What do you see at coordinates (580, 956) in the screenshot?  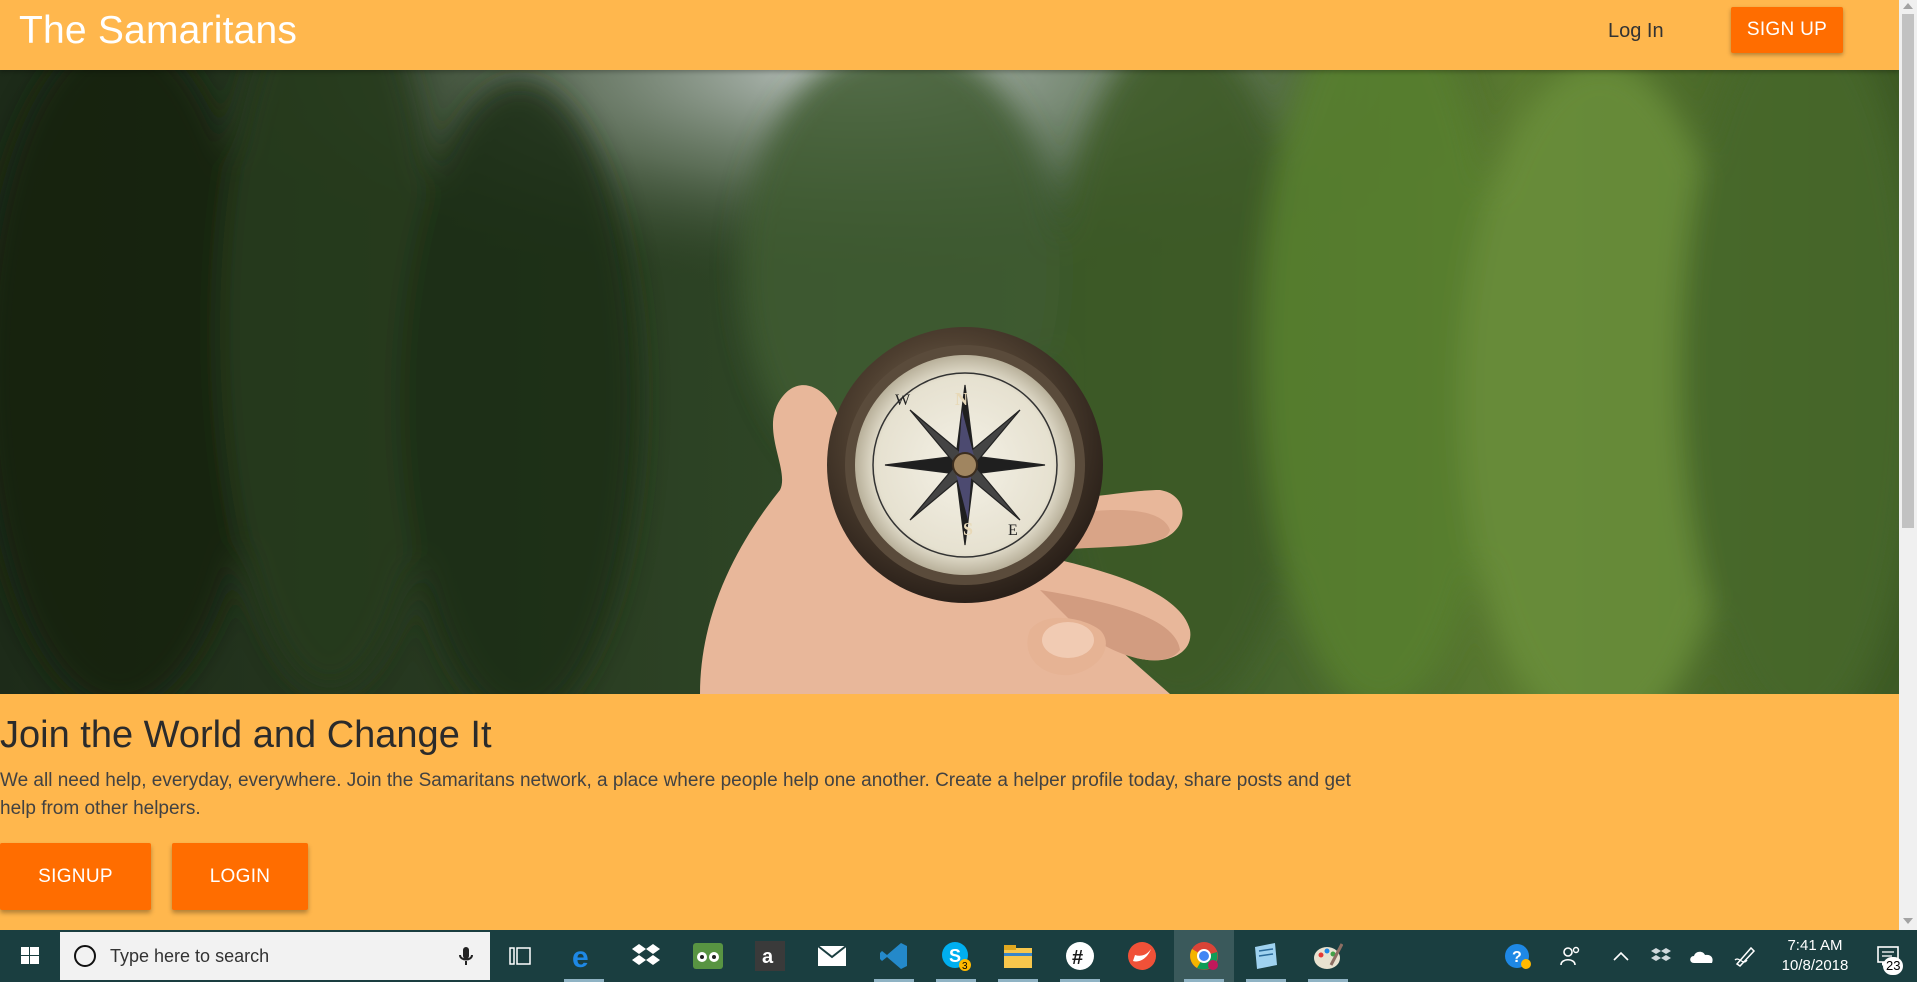 I see `svg-text: e` at bounding box center [580, 956].